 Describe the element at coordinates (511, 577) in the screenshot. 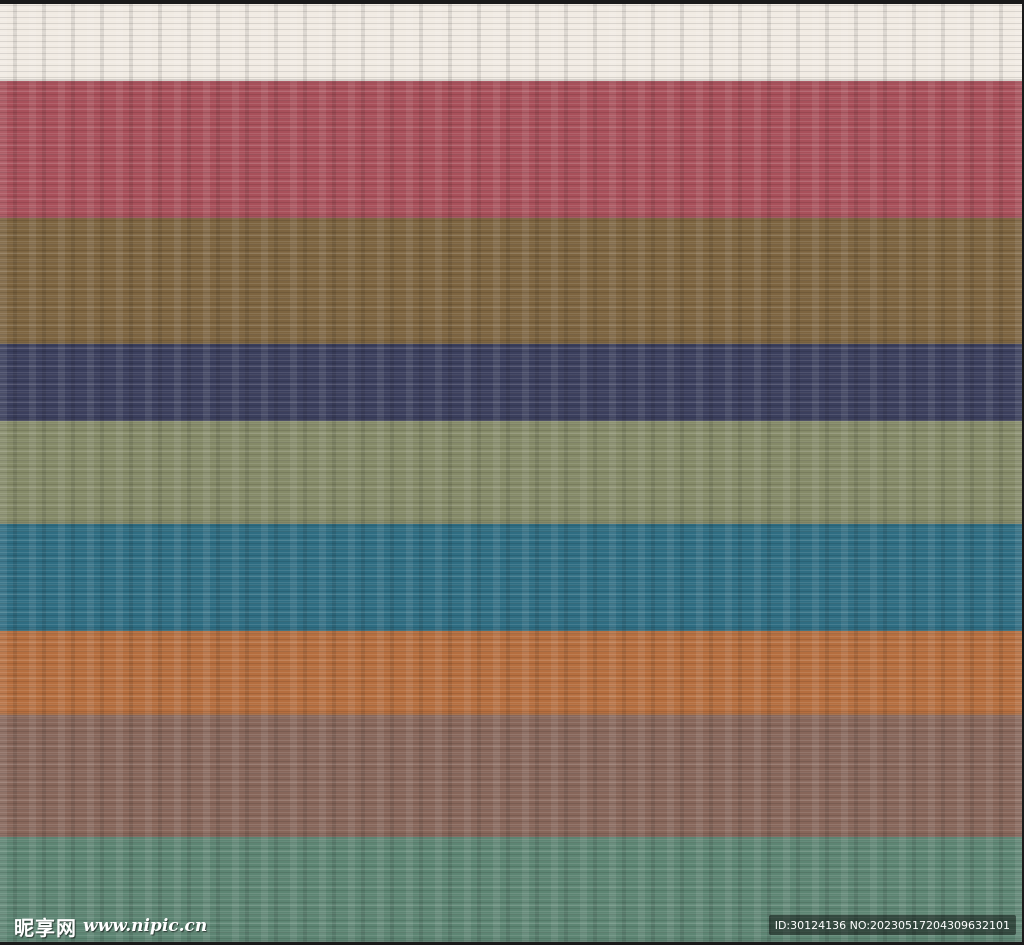

I see `stripe-teal-blue` at that location.